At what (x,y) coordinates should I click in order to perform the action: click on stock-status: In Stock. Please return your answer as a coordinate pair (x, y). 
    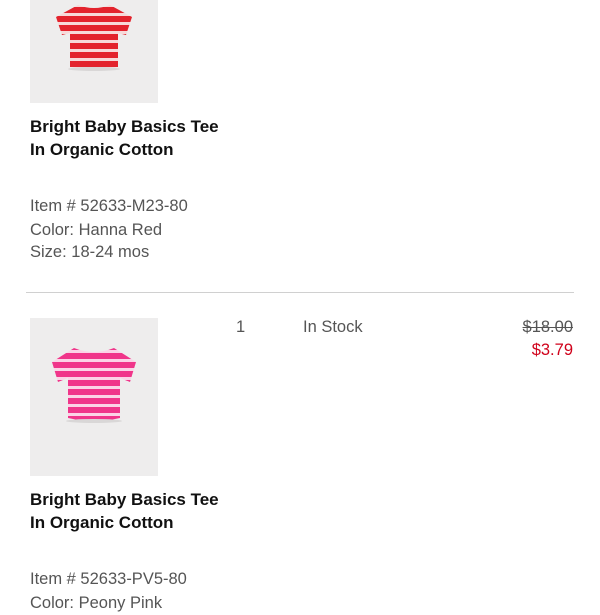
    Looking at the image, I should click on (333, 327).